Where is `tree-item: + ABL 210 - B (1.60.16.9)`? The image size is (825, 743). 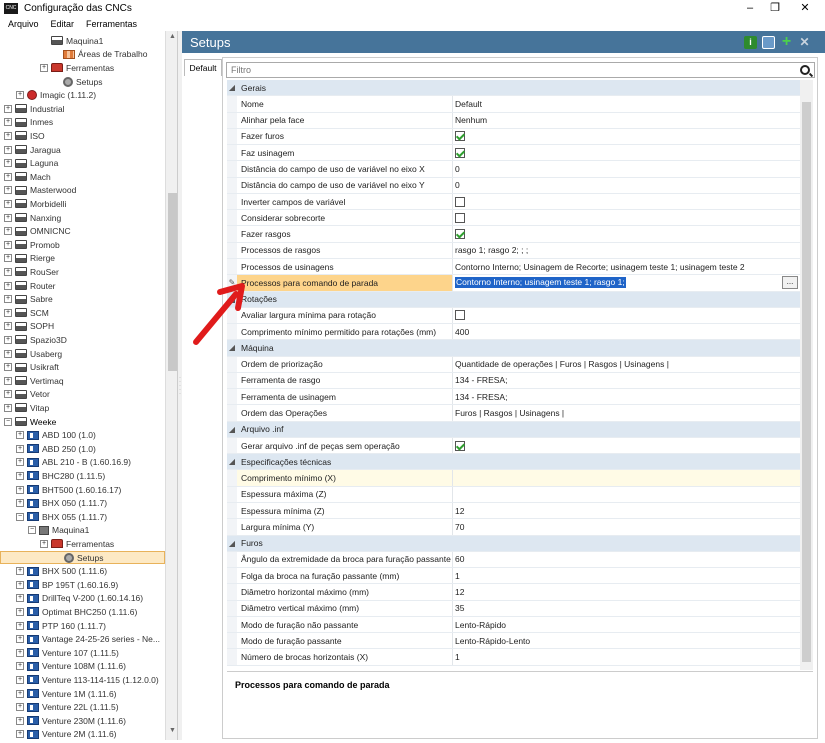 tree-item: + ABL 210 - B (1.60.16.9) is located at coordinates (82, 463).